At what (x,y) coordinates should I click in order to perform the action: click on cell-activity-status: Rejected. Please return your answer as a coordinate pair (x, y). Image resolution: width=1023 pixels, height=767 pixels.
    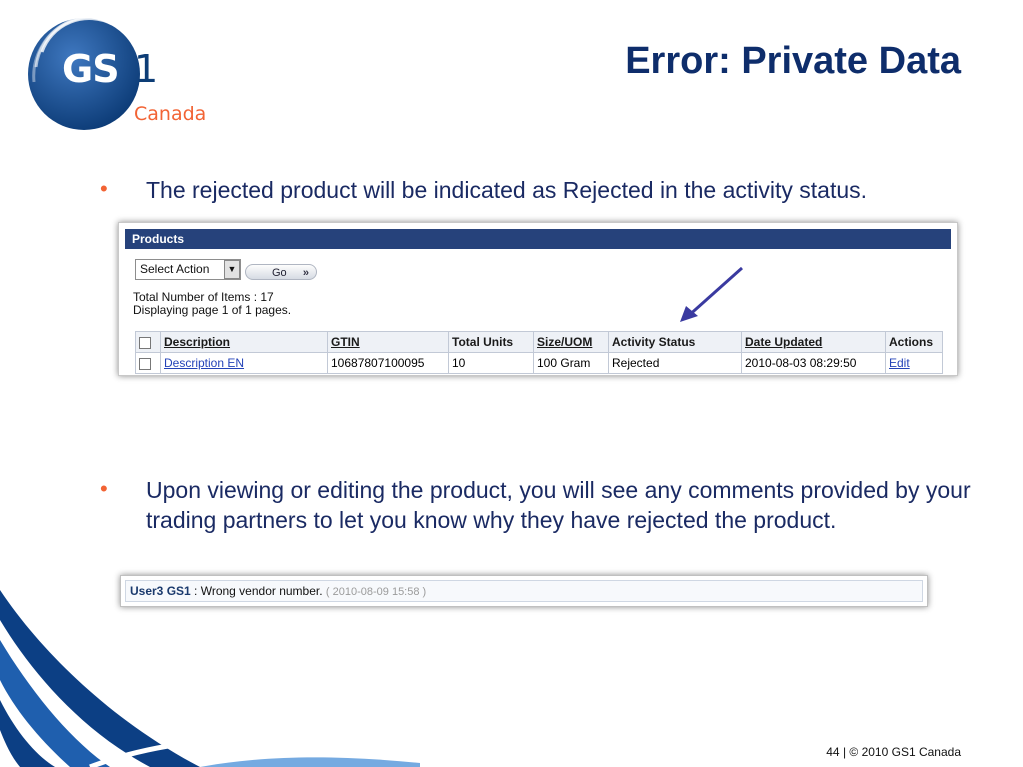
    Looking at the image, I should click on (675, 363).